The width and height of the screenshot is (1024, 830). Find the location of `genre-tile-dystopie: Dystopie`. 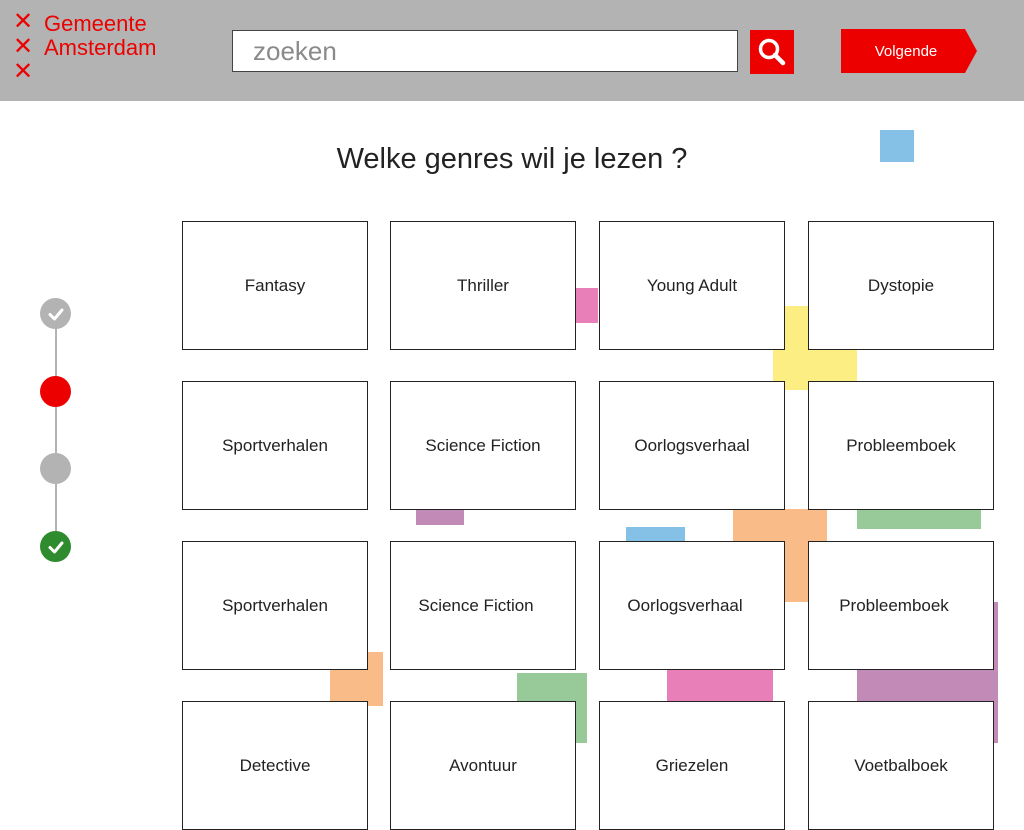

genre-tile-dystopie: Dystopie is located at coordinates (901, 285).